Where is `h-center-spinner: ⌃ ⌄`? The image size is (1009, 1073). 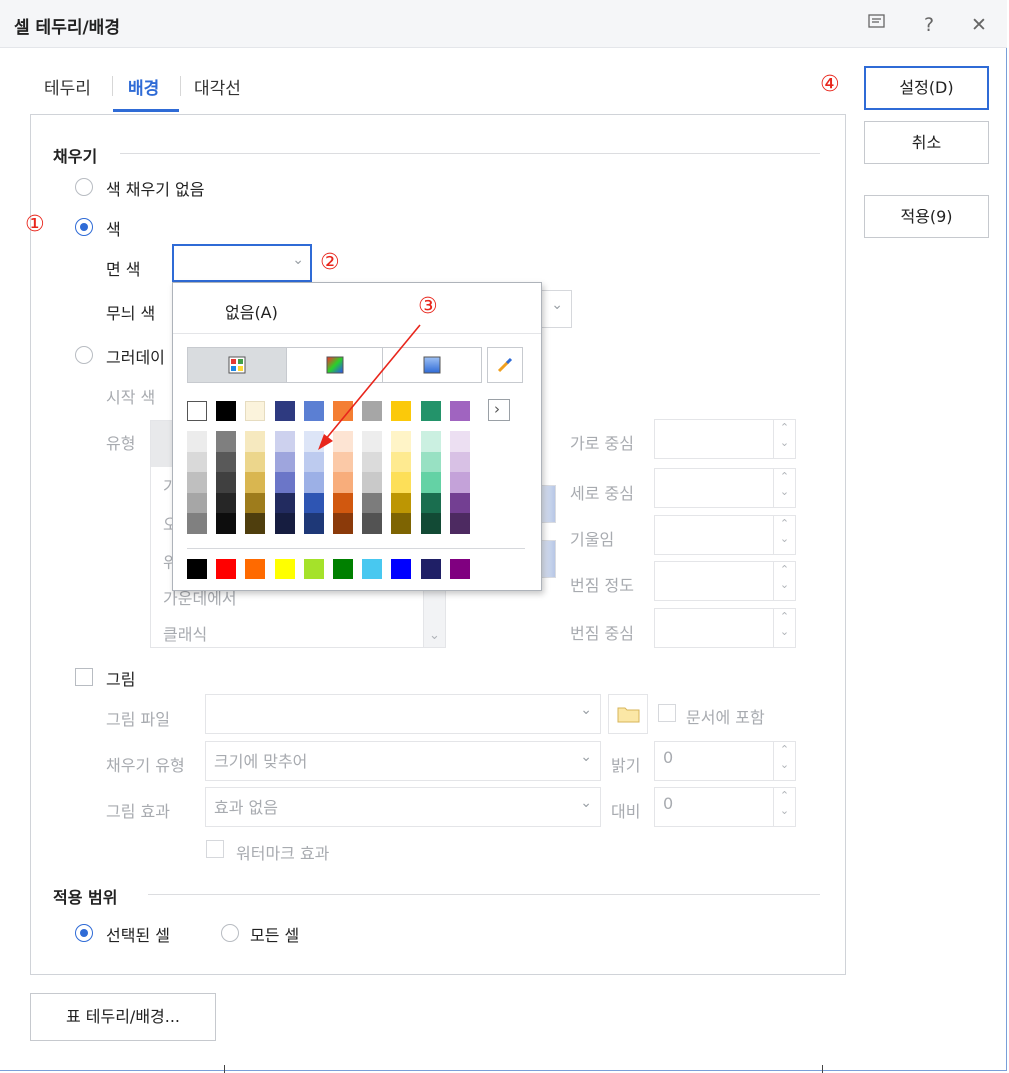
h-center-spinner: ⌃ ⌄ is located at coordinates (725, 439).